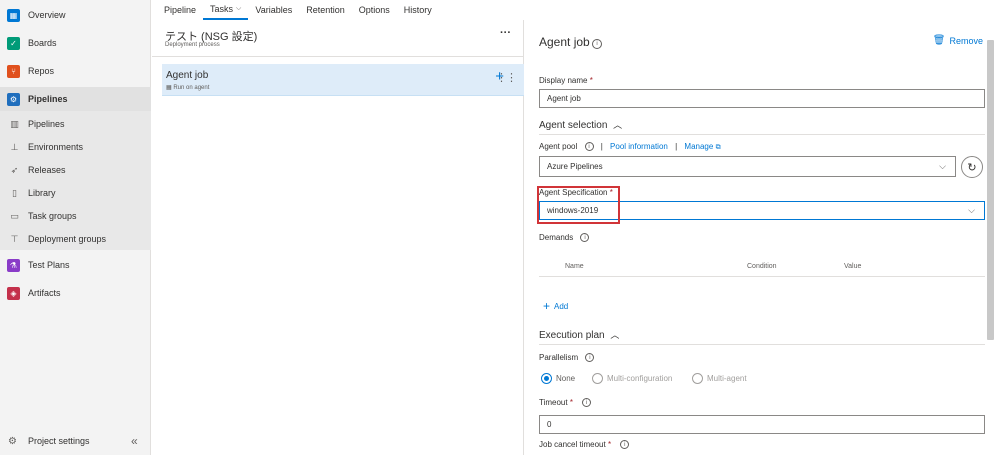  What do you see at coordinates (75, 265) in the screenshot?
I see `nav-test-plans: ⚗ Test Plans` at bounding box center [75, 265].